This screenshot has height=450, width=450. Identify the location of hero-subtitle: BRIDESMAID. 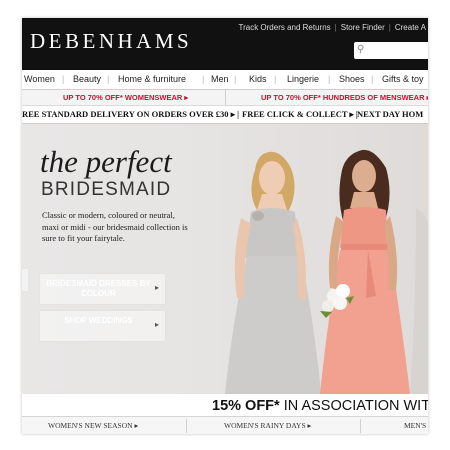
(106, 189).